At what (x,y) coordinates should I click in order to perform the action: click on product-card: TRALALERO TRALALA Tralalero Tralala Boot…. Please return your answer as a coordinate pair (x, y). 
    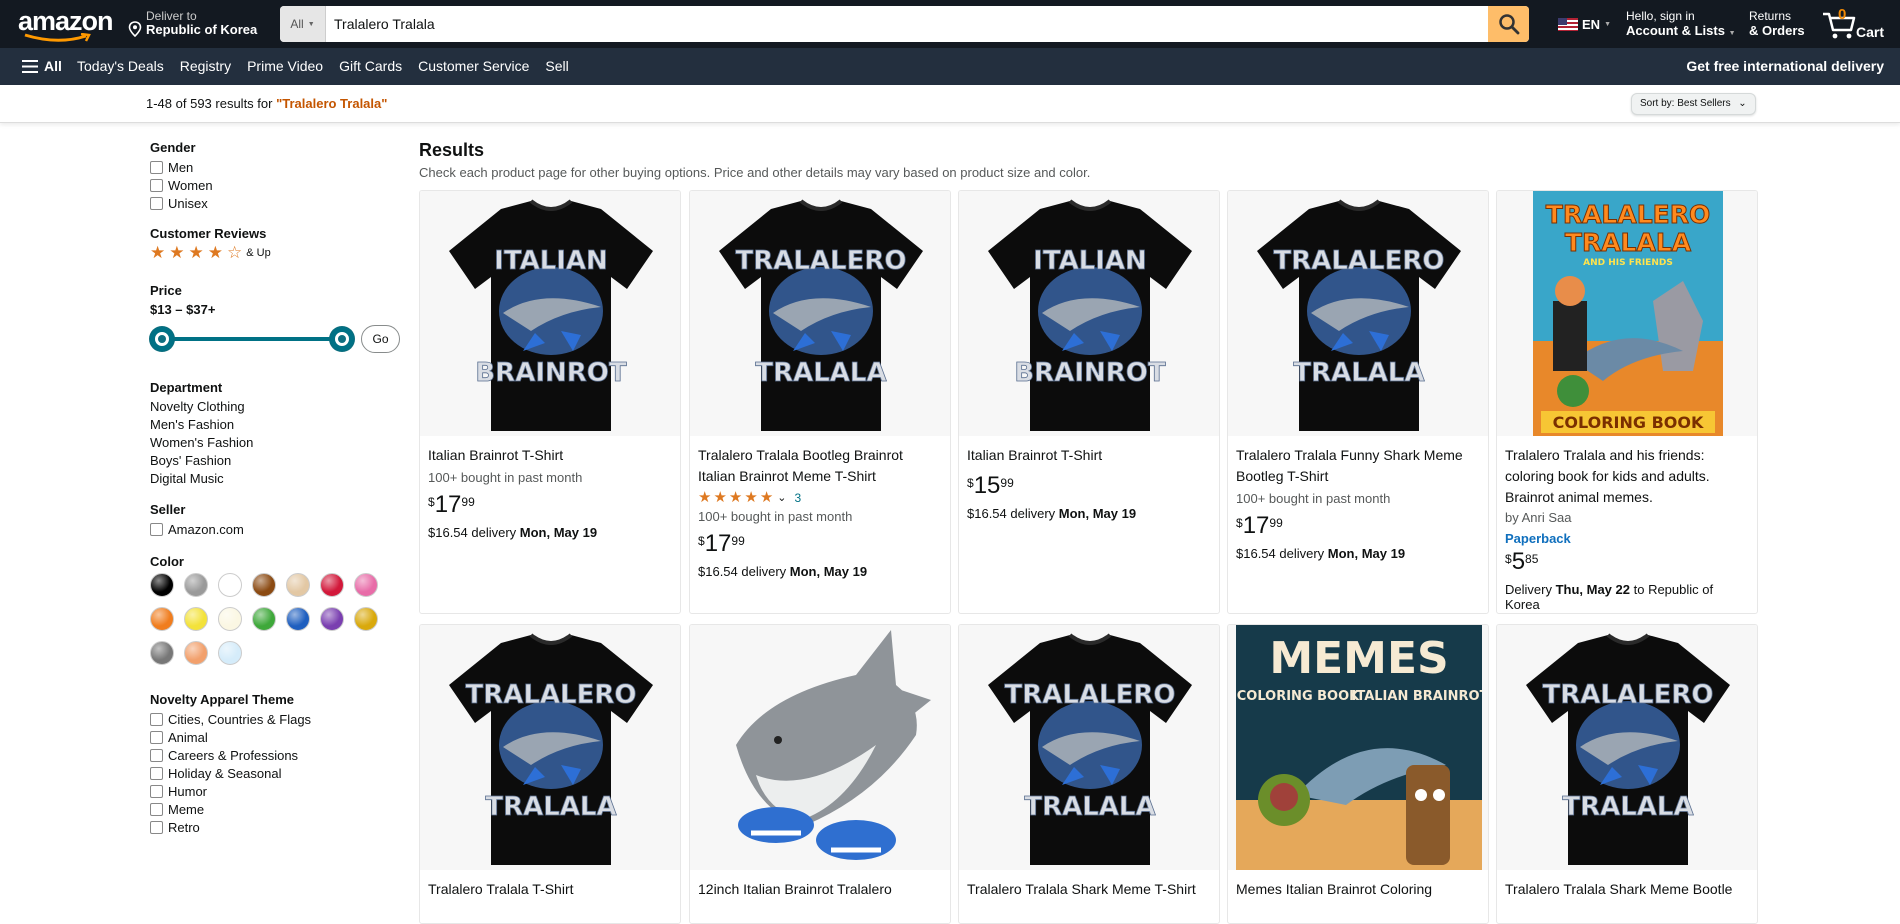
    Looking at the image, I should click on (820, 402).